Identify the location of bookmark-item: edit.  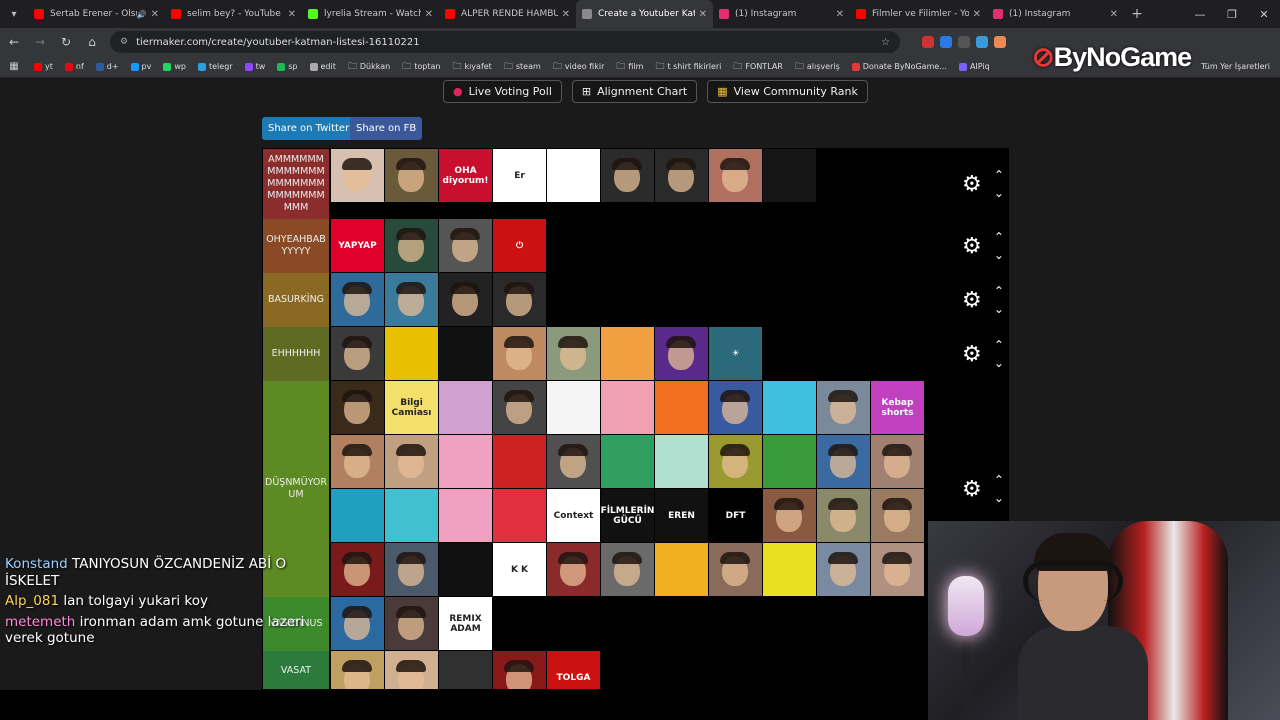
(322, 67).